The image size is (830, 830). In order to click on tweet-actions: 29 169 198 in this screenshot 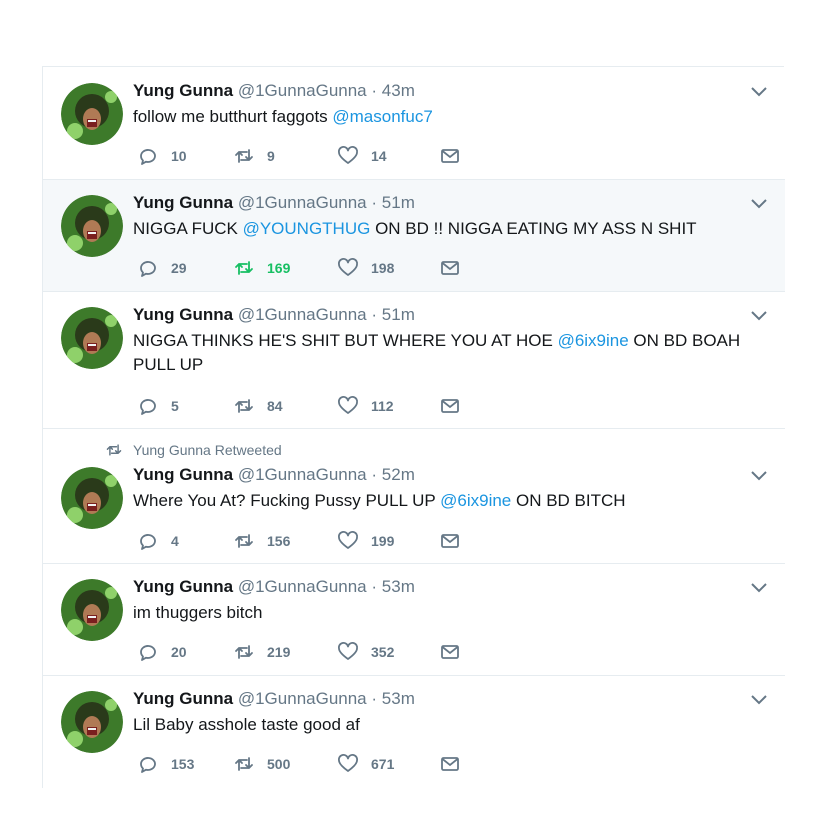, I will do `click(307, 268)`.